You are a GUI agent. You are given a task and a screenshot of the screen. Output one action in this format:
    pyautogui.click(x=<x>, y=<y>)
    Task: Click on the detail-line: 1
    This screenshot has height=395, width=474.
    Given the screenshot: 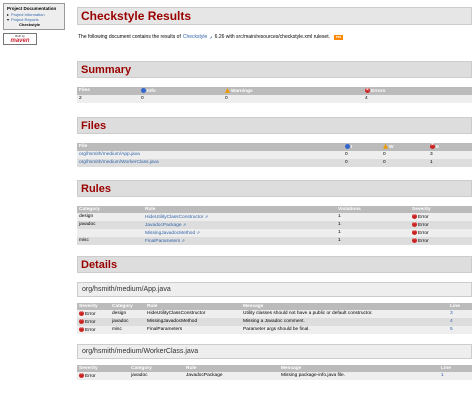 What is the action you would take?
    pyautogui.click(x=455, y=375)
    